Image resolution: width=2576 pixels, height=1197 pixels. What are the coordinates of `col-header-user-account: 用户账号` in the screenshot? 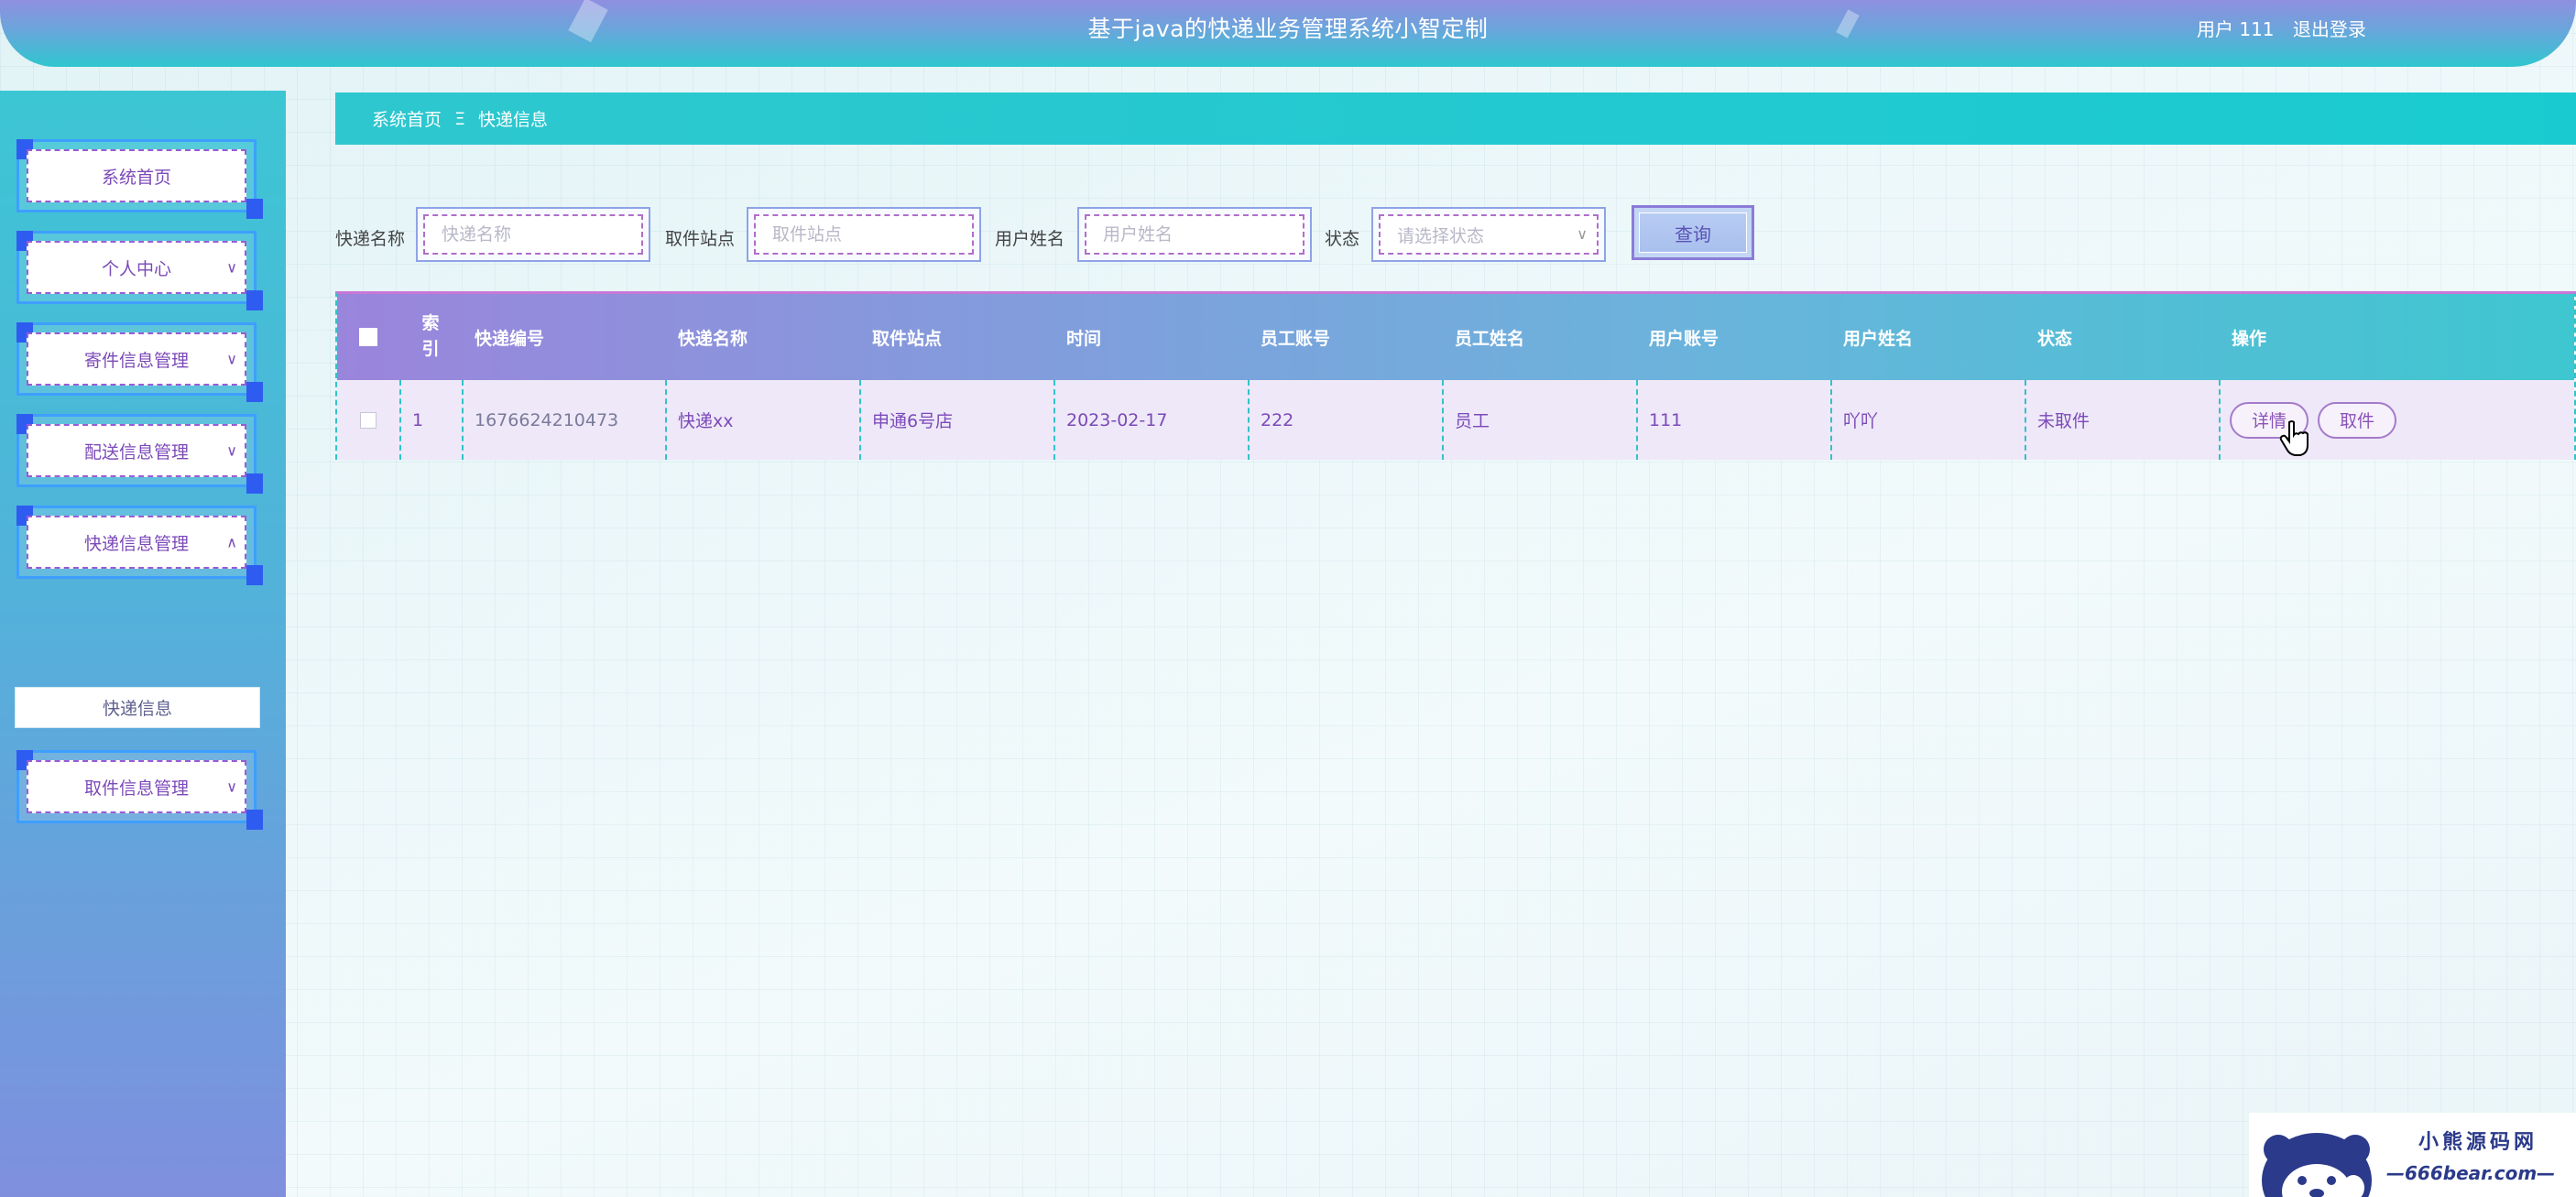 It's located at (1684, 339).